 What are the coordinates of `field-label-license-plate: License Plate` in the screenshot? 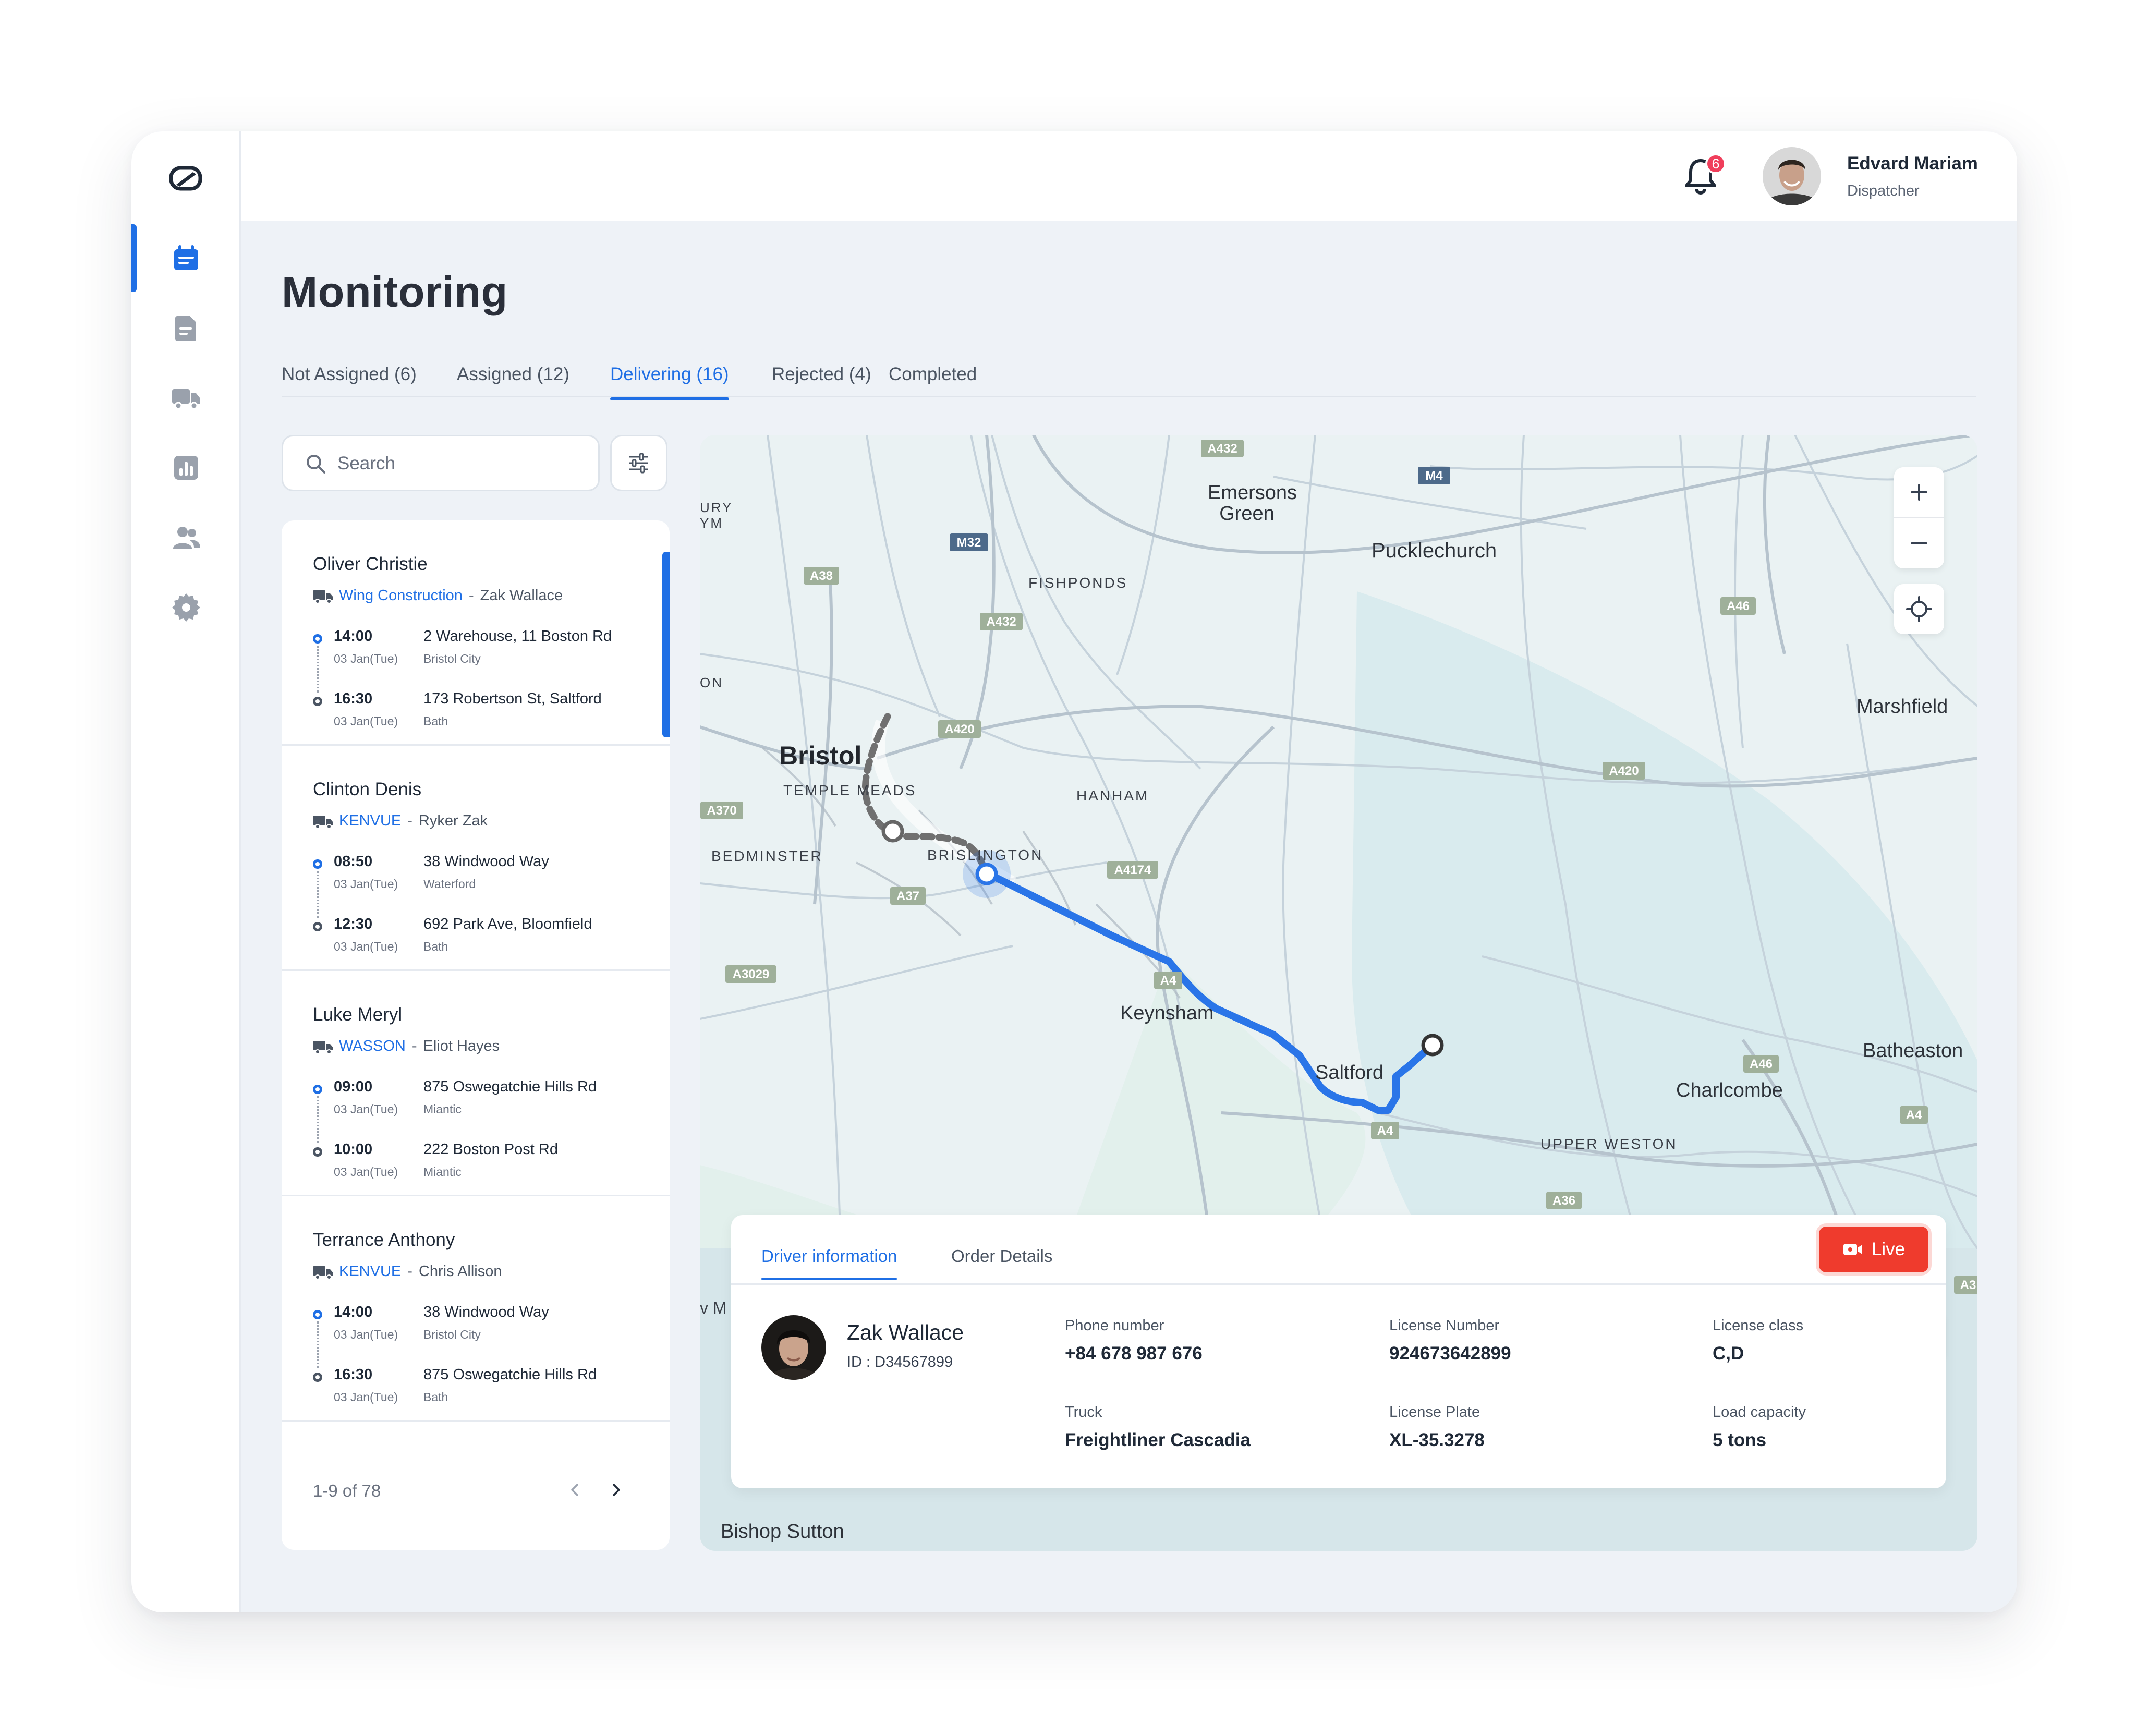 It's located at (1434, 1412).